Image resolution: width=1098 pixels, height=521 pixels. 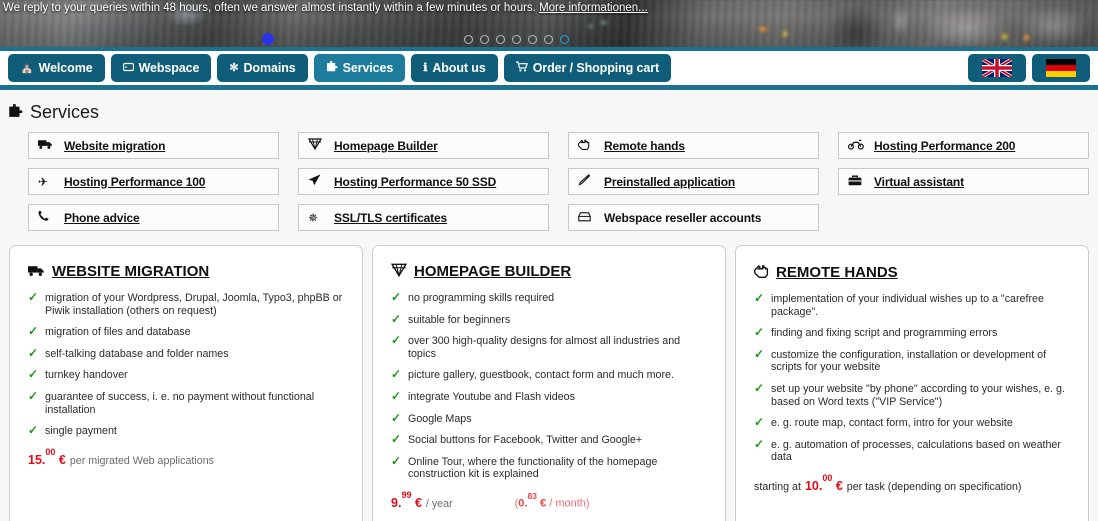 I want to click on carousel-marker-dot, so click(x=268, y=39).